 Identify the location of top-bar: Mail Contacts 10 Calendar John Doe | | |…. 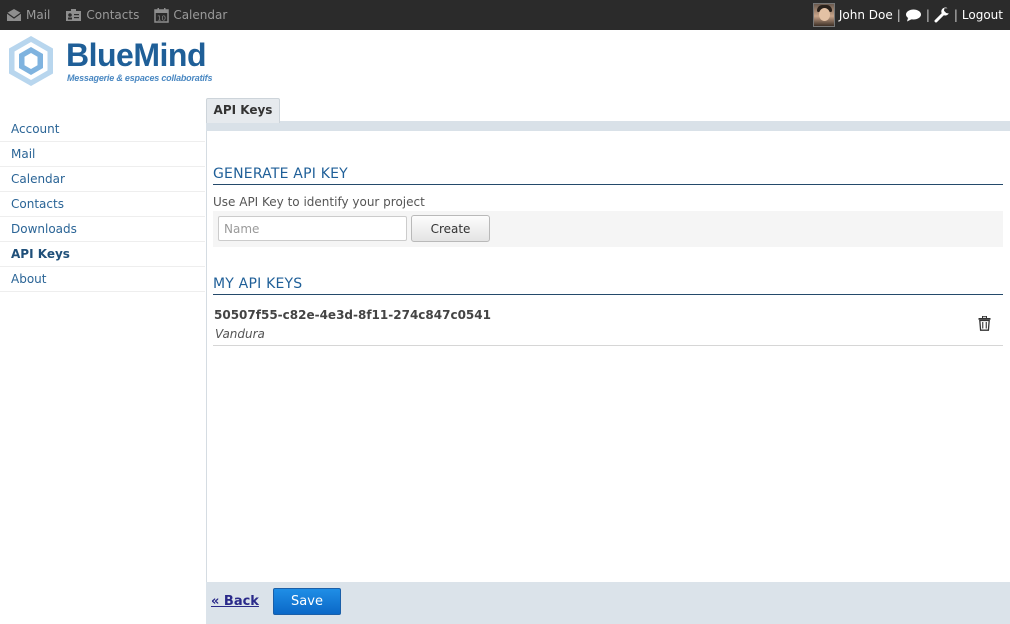
(505, 15).